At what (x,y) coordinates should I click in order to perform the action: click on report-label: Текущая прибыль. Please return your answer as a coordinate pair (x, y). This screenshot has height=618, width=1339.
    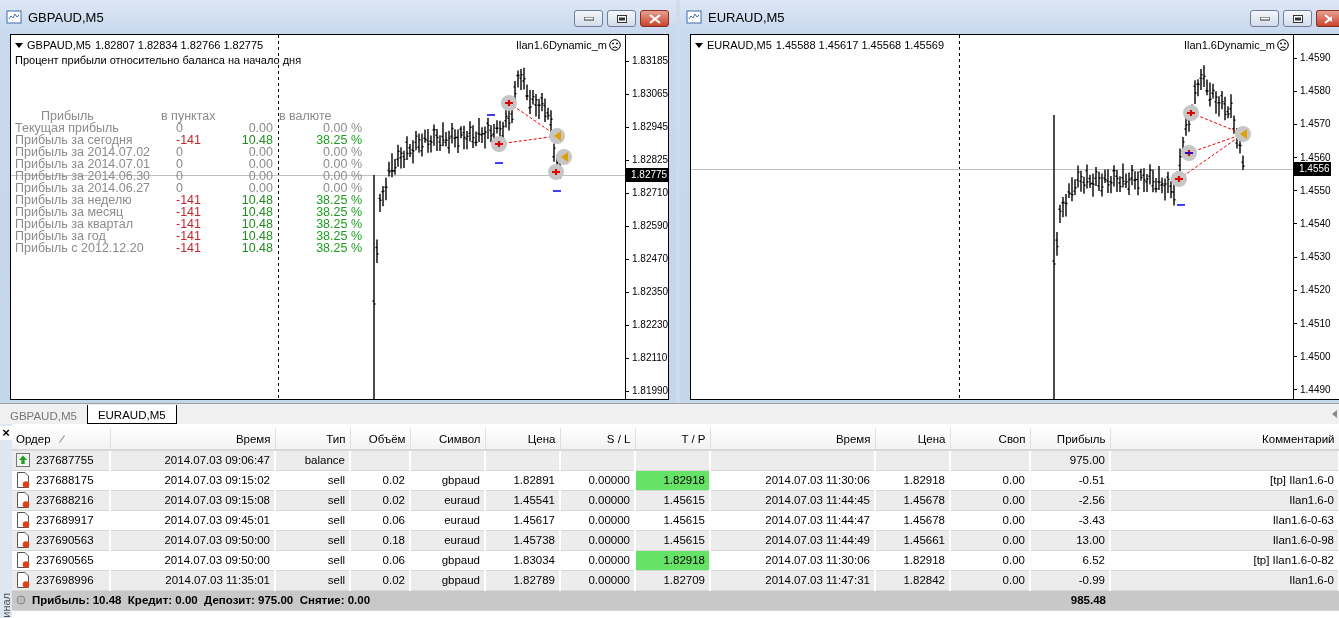
    Looking at the image, I should click on (67, 128).